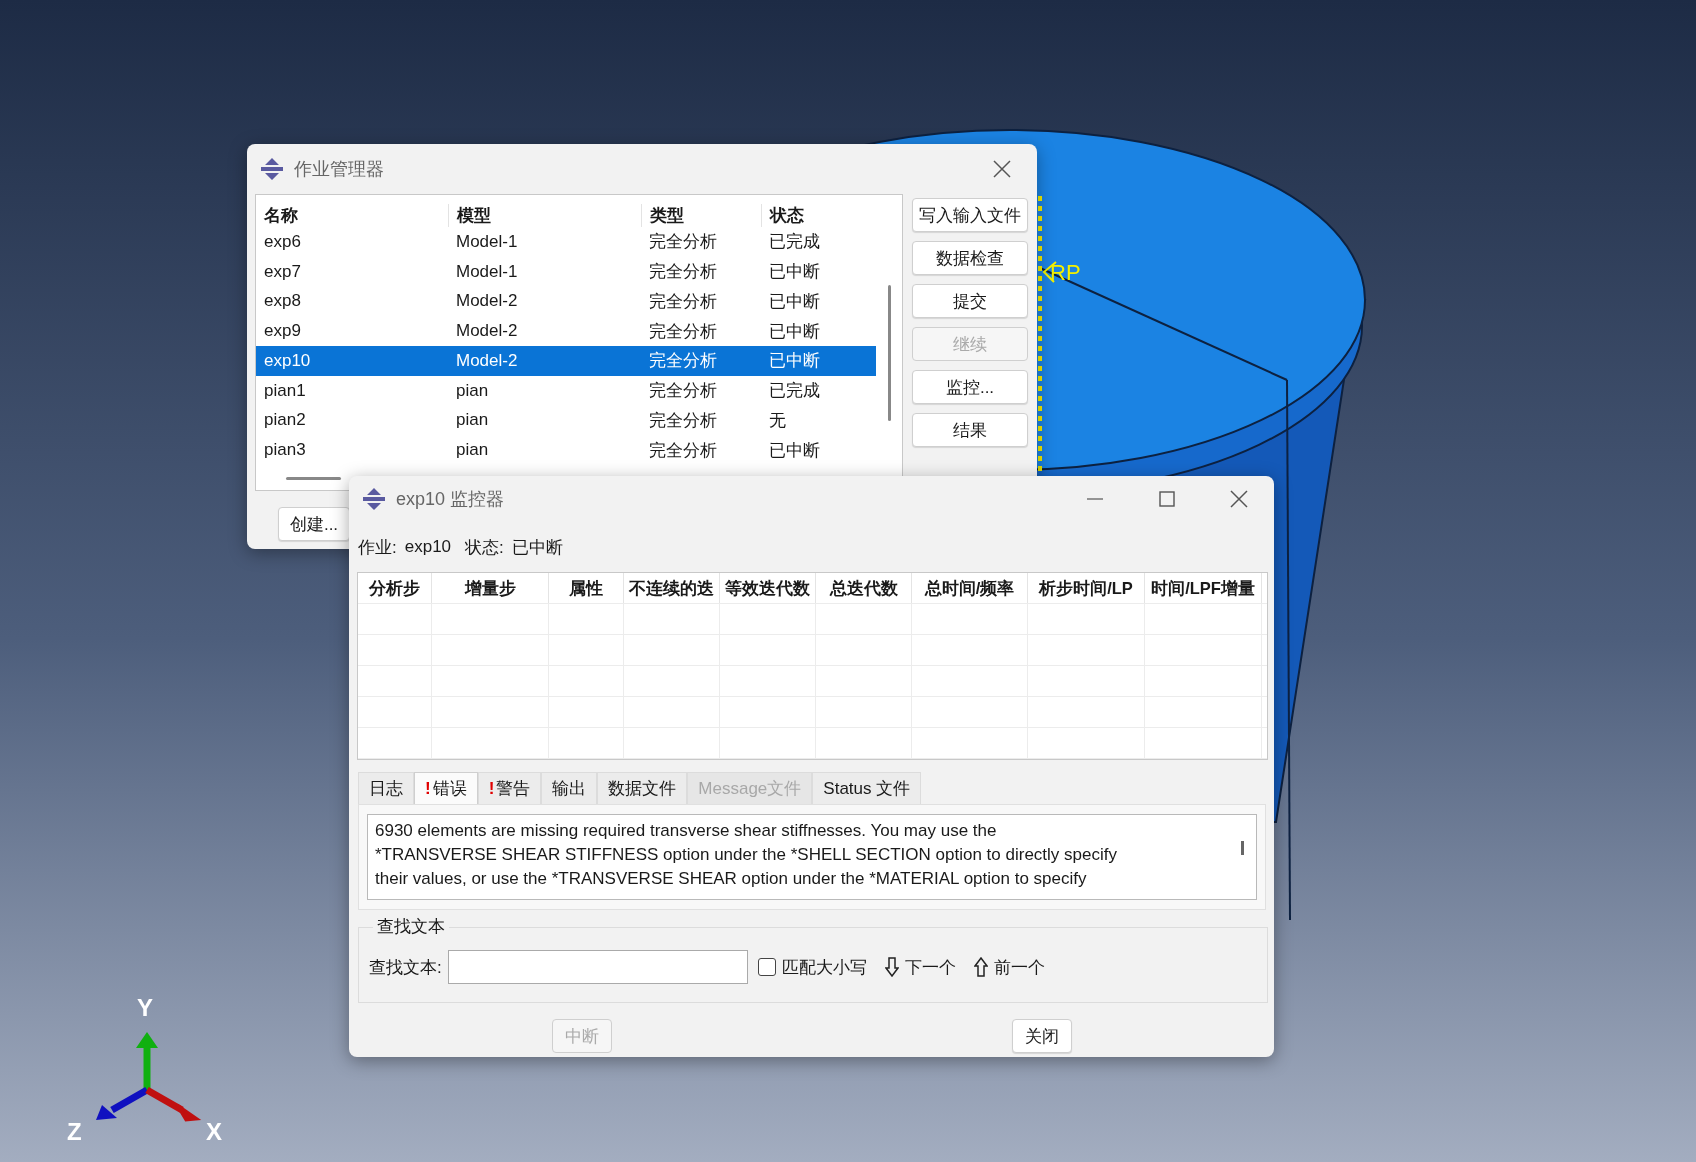  Describe the element at coordinates (537, 547) in the screenshot. I see `status-value: 已中断` at that location.